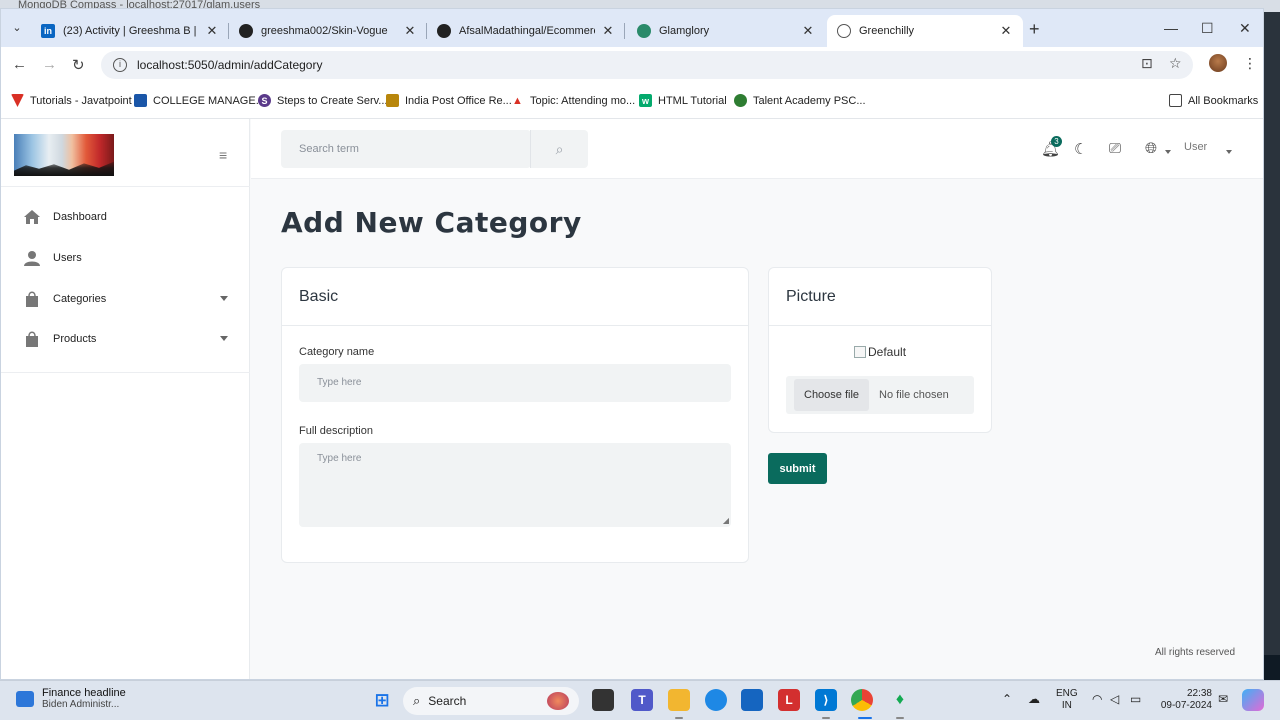  I want to click on bookmark-javatpoint: Tutorials - Javatpoint, so click(71, 100).